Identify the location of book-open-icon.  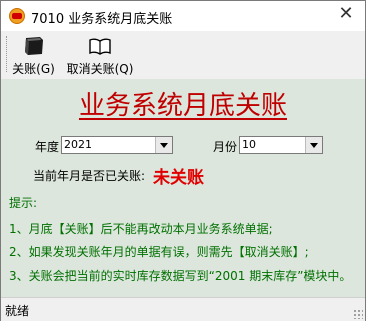
(100, 46).